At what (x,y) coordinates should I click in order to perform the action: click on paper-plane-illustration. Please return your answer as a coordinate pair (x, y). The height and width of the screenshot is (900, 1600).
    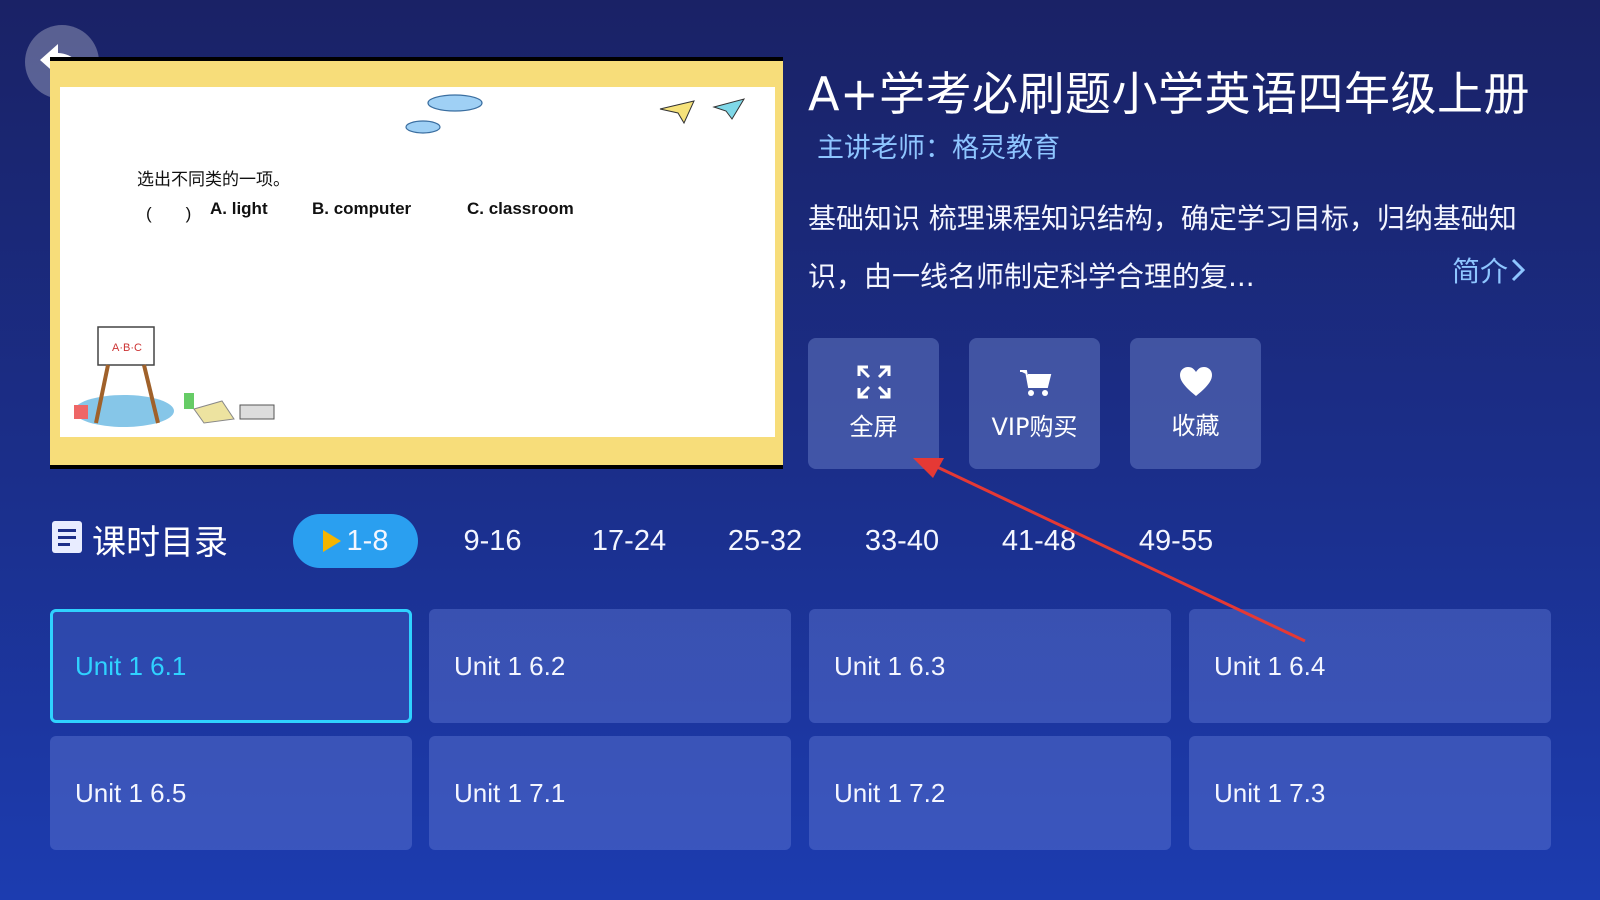
    Looking at the image, I should click on (702, 111).